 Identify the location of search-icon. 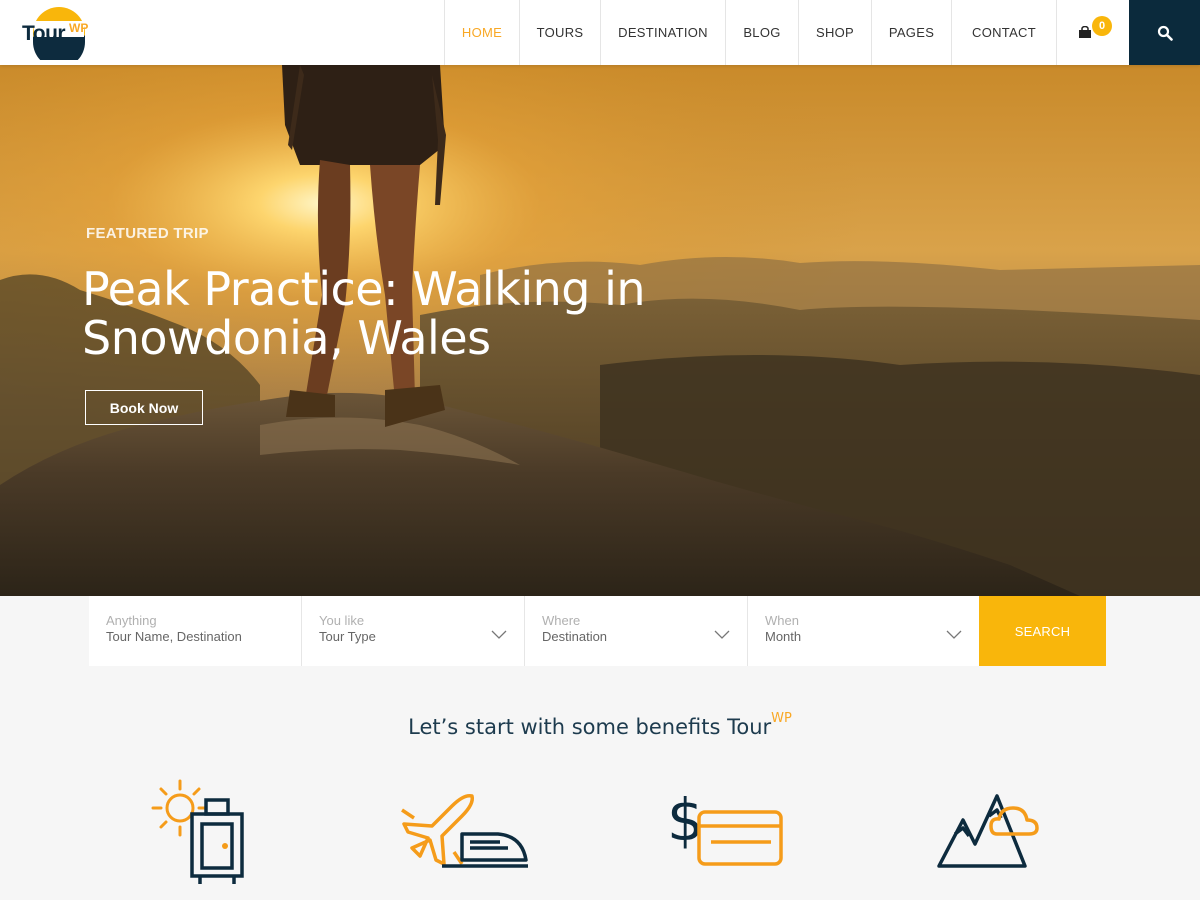
(1165, 33).